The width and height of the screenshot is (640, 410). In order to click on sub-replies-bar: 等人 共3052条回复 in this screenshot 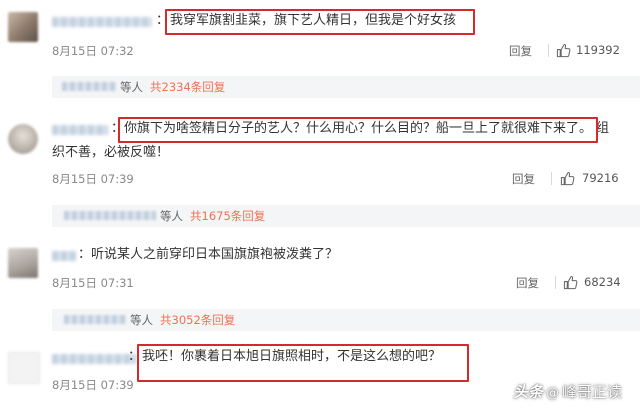, I will do `click(346, 320)`.